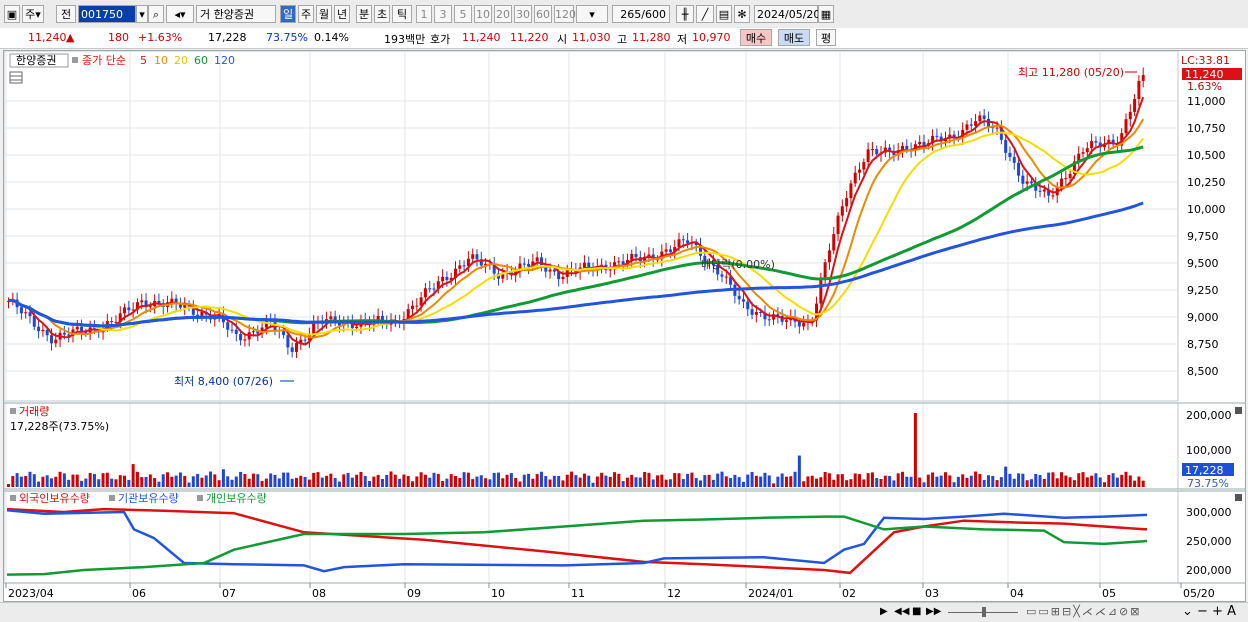 The image size is (1248, 622). I want to click on date-field: 2024/05/20, so click(787, 14).